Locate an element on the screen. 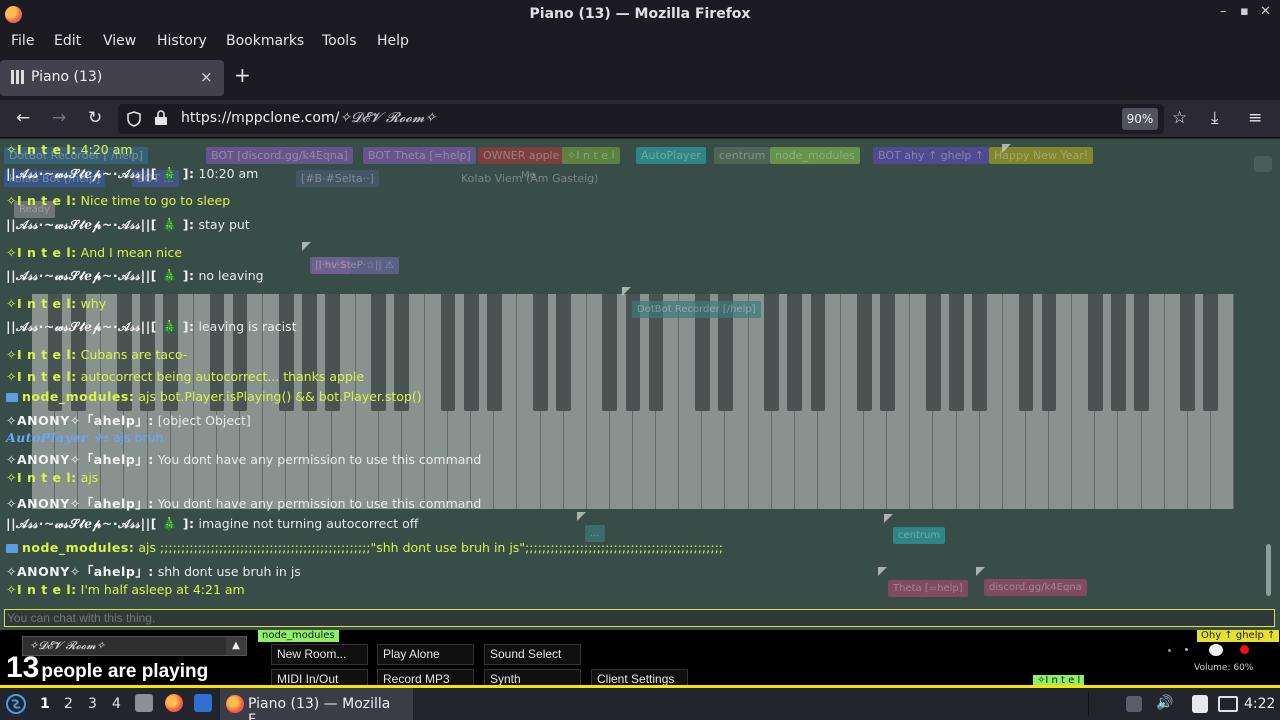 The width and height of the screenshot is (1280, 720). download-icon: ⤓ is located at coordinates (1215, 118).